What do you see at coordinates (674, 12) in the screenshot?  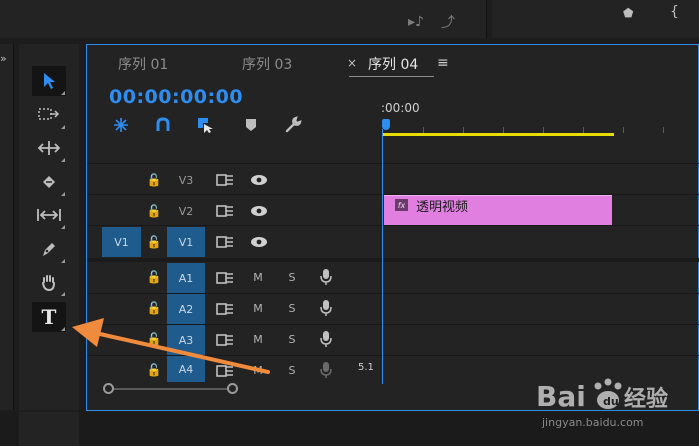 I see `go-to-in-icon: {` at bounding box center [674, 12].